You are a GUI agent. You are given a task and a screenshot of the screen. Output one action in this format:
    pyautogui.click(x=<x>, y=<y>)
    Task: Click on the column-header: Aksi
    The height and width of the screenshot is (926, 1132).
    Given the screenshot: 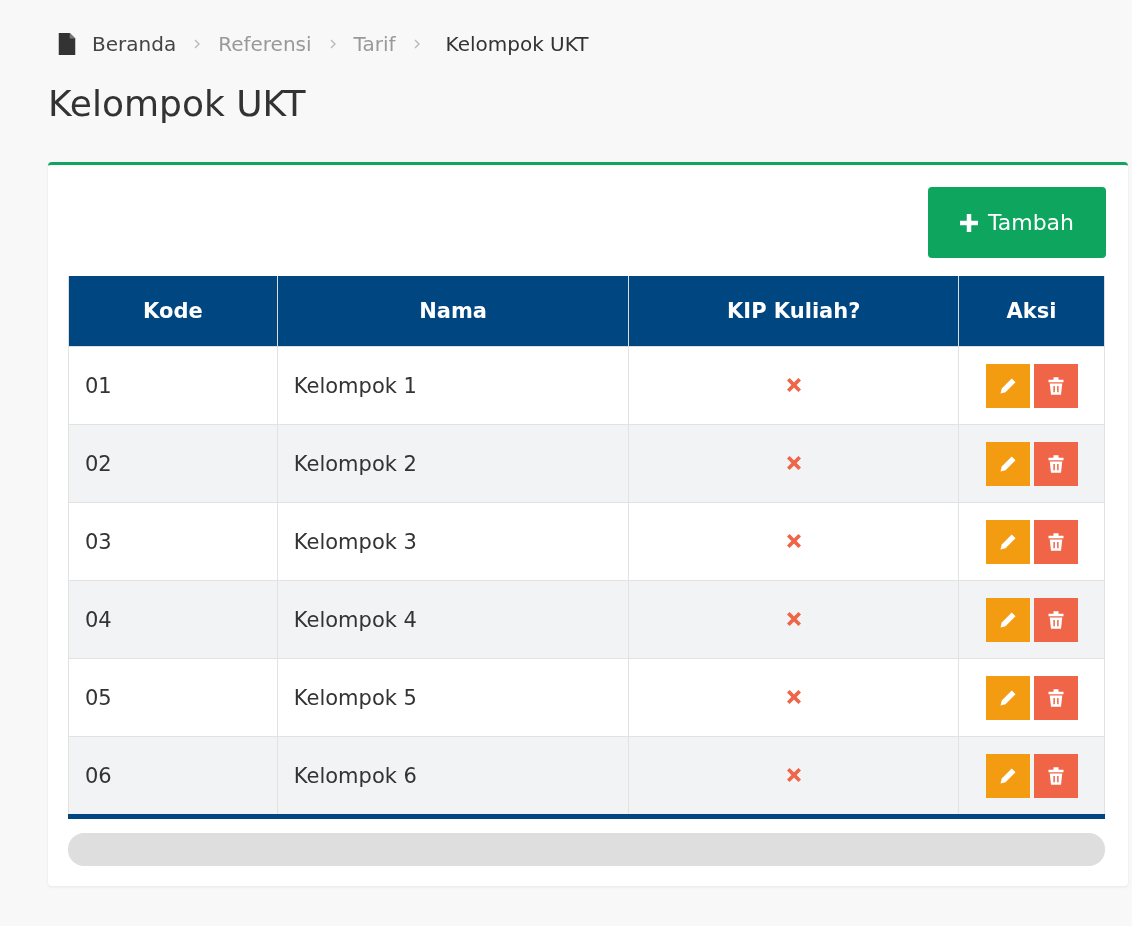 What is the action you would take?
    pyautogui.click(x=1031, y=311)
    